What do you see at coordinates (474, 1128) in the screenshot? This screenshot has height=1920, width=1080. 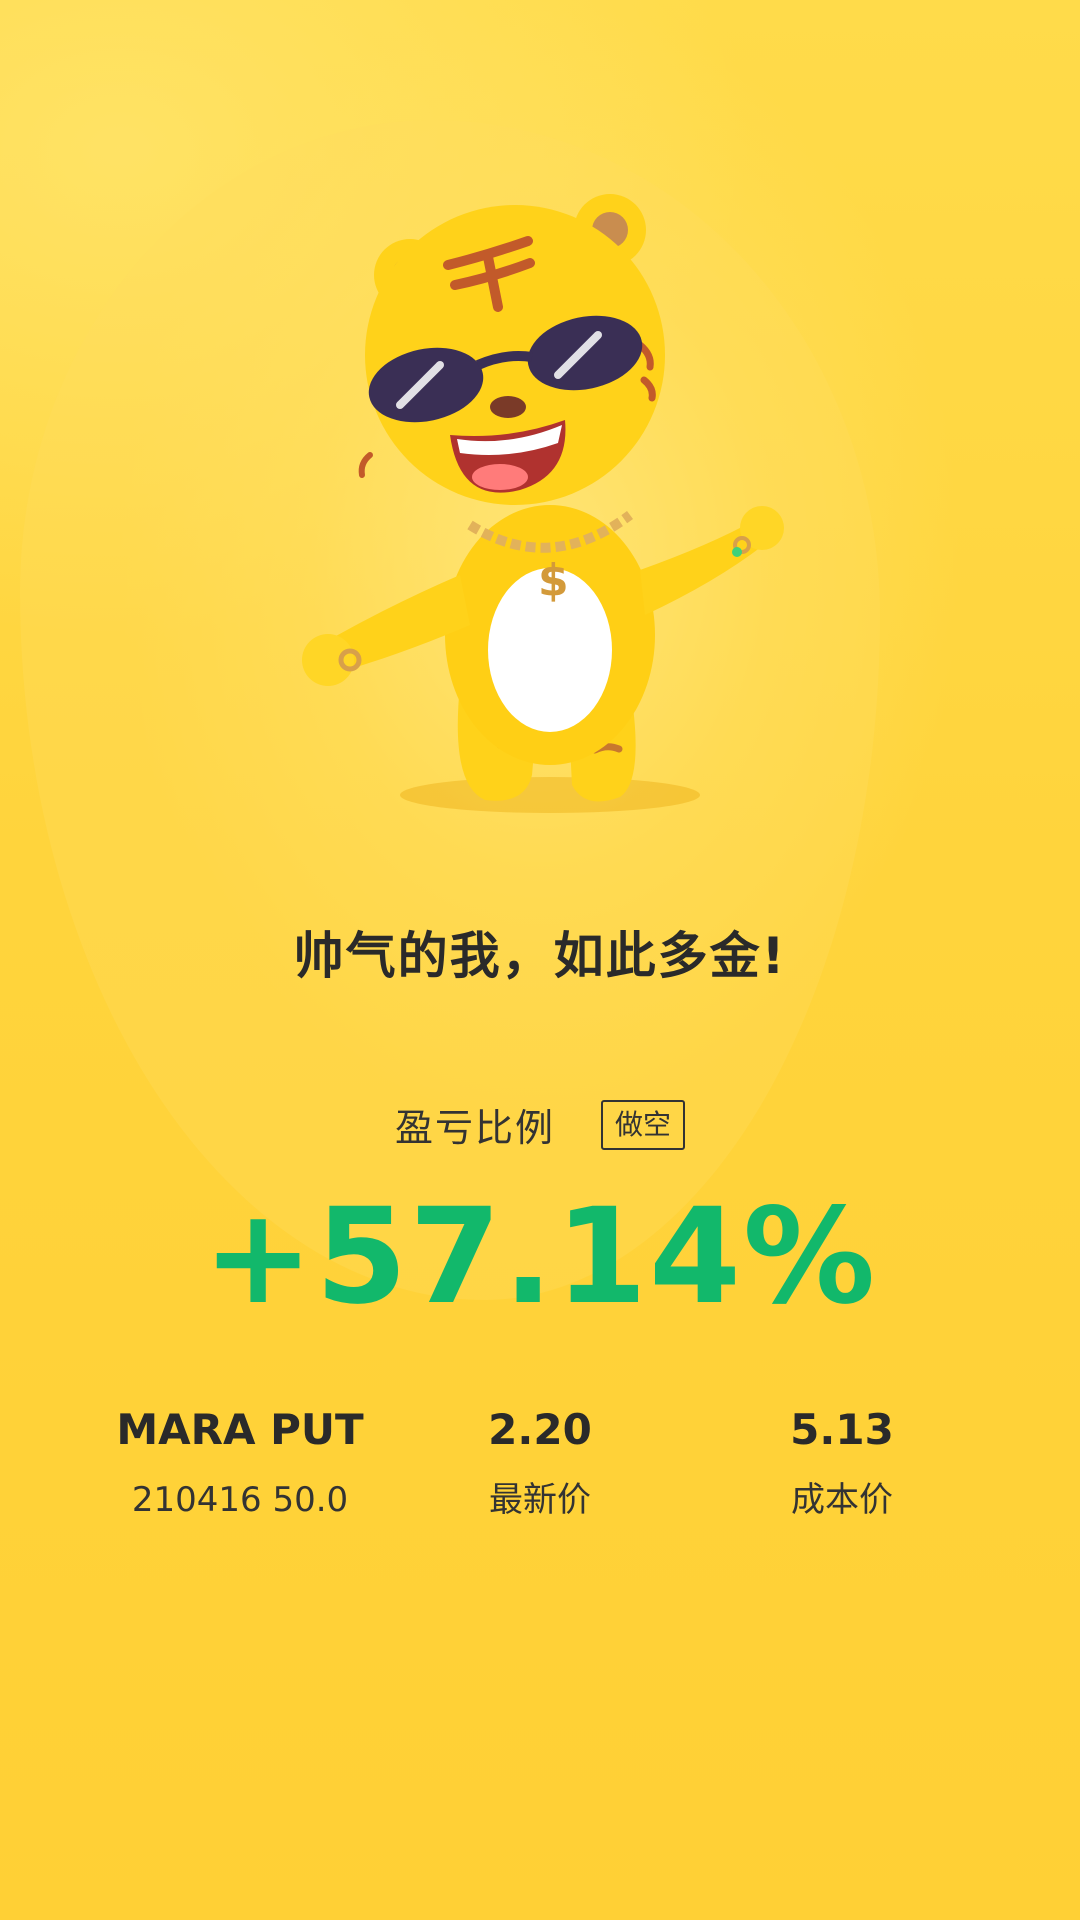 I see `pnl-ratio-label: 盈亏比例` at bounding box center [474, 1128].